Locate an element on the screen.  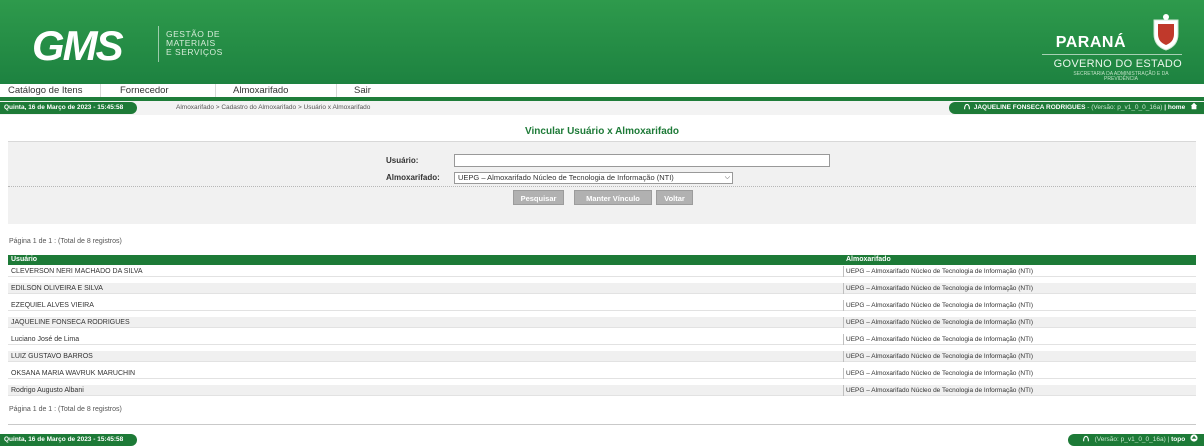
usuario-input is located at coordinates (642, 160).